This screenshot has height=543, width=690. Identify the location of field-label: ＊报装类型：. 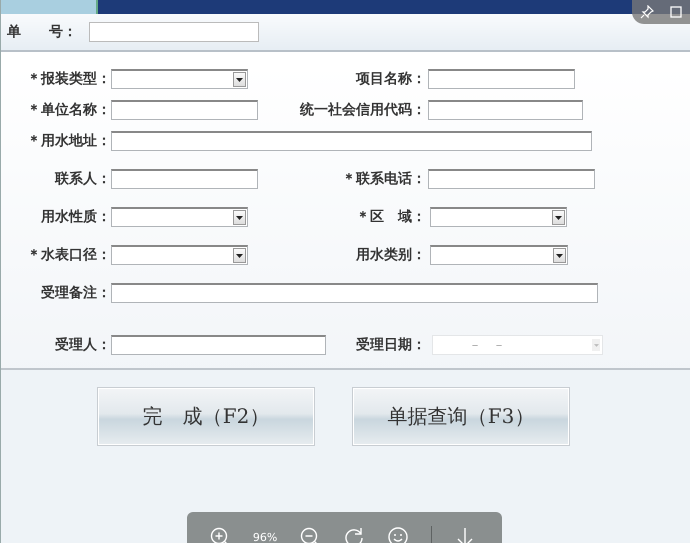
(68, 79).